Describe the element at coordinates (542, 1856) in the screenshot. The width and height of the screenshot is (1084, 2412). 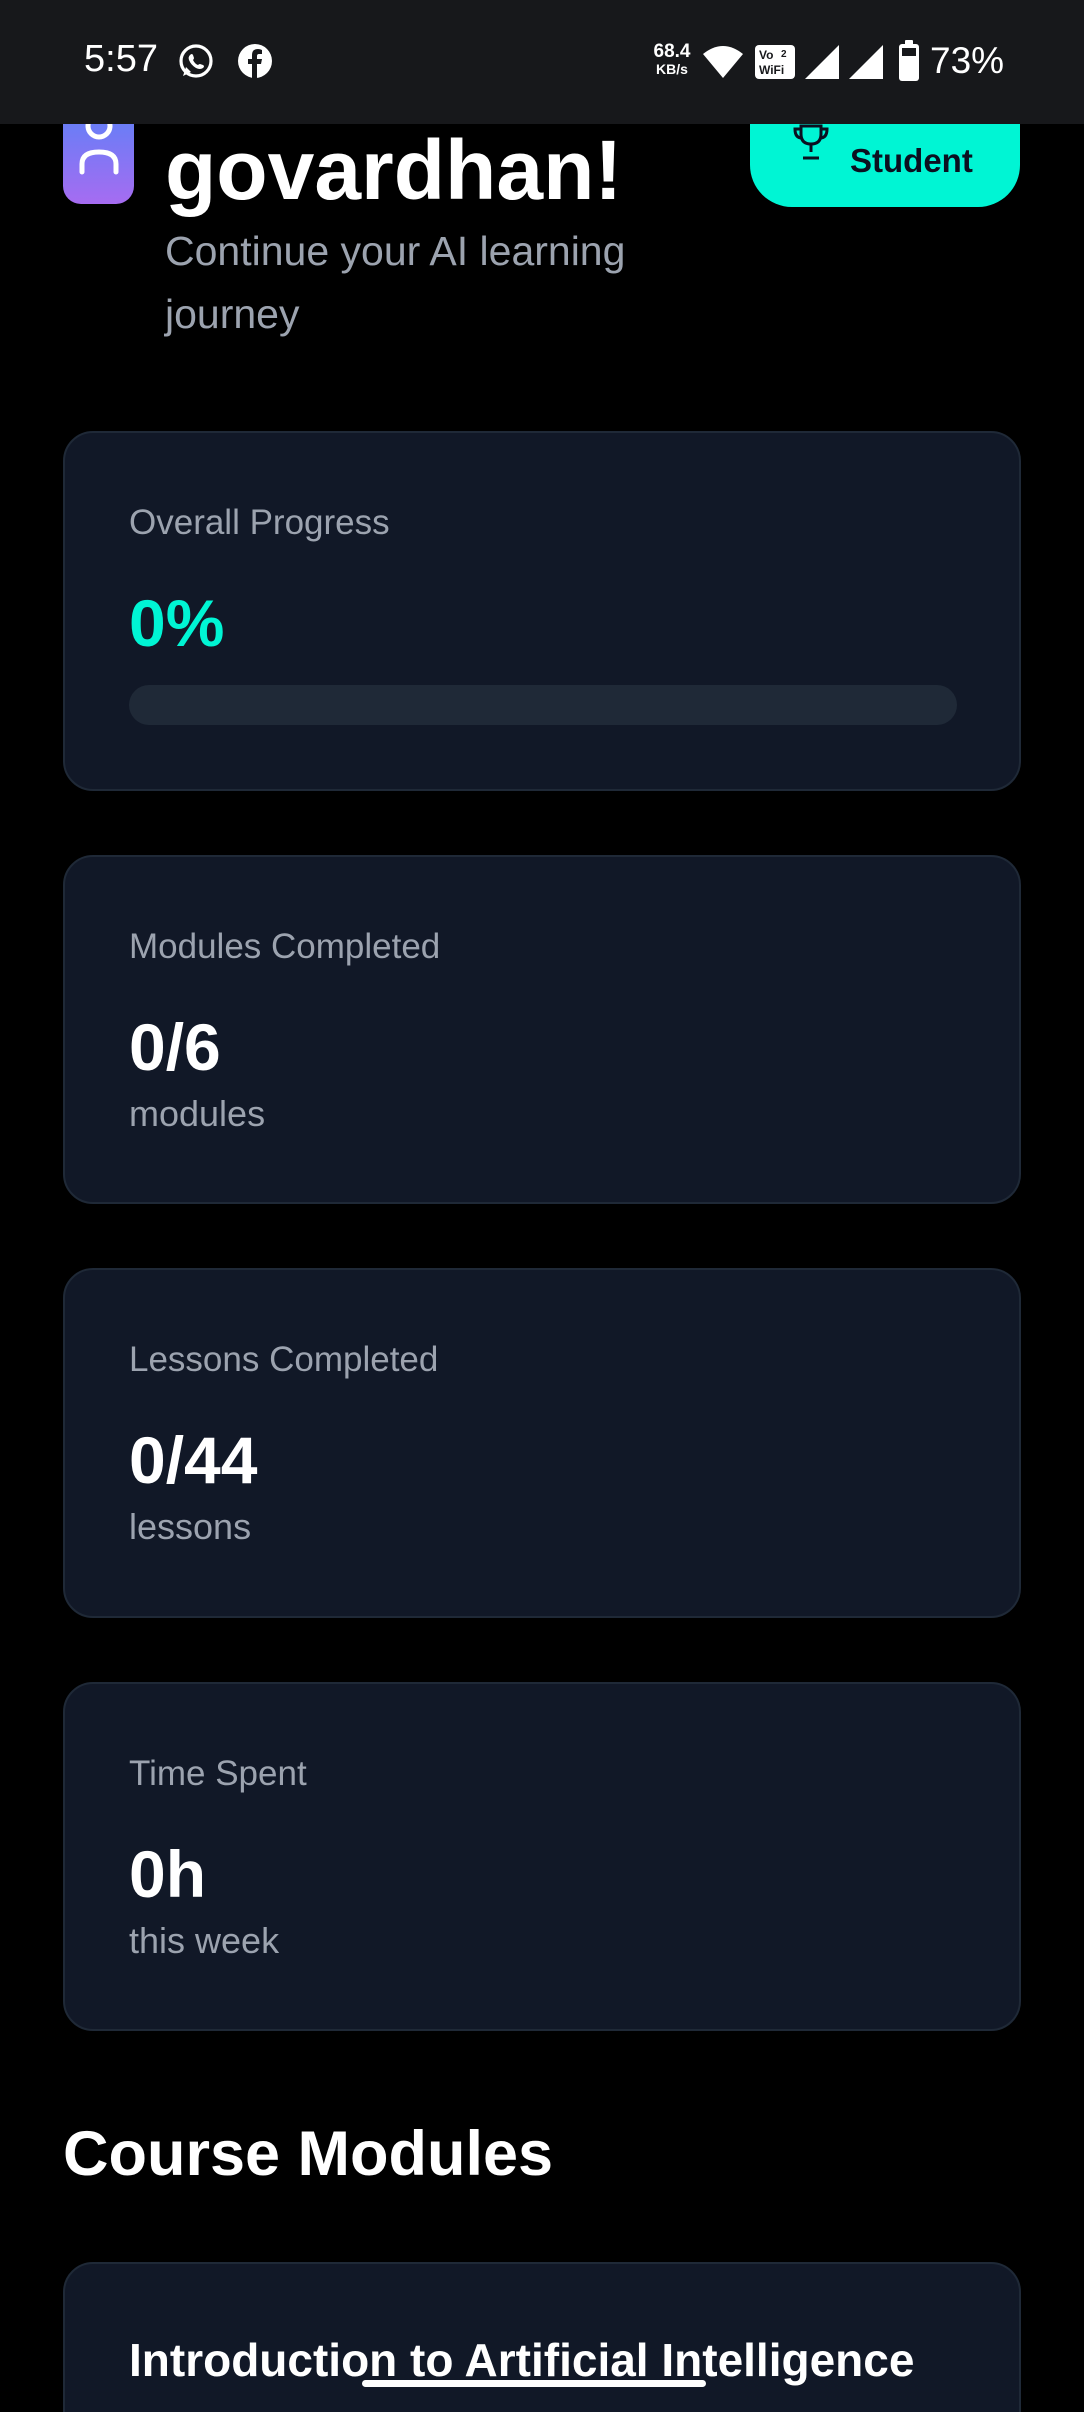
I see `time-spent-card: Time Spent 0h this week` at that location.